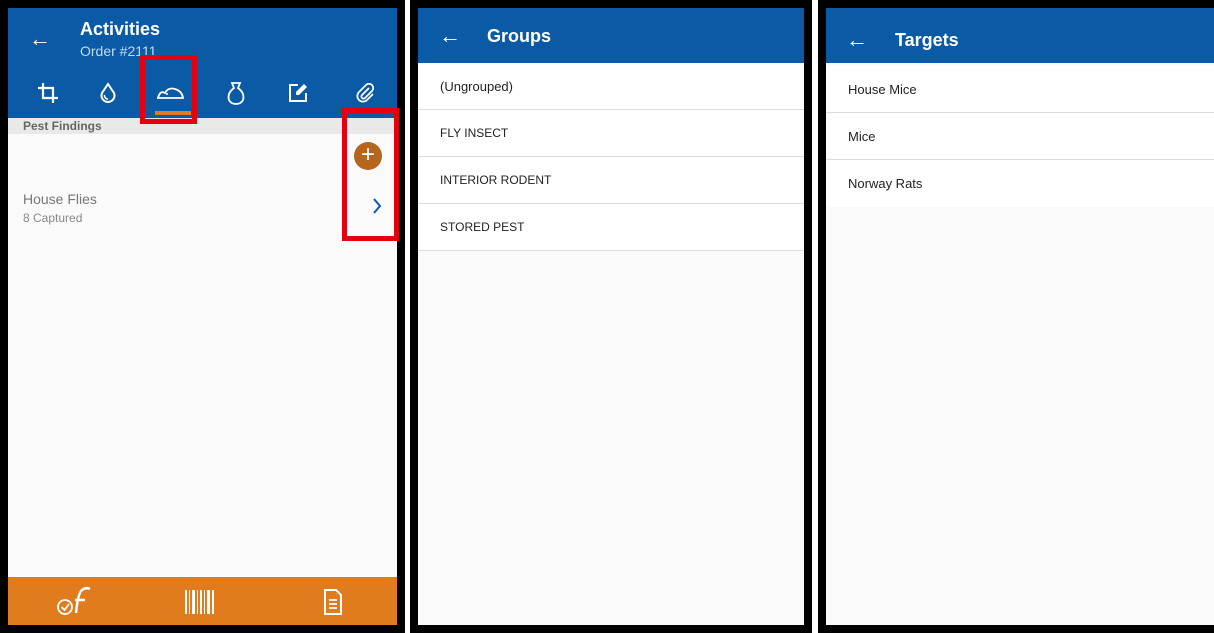  Describe the element at coordinates (298, 93) in the screenshot. I see `edit-icon` at that location.